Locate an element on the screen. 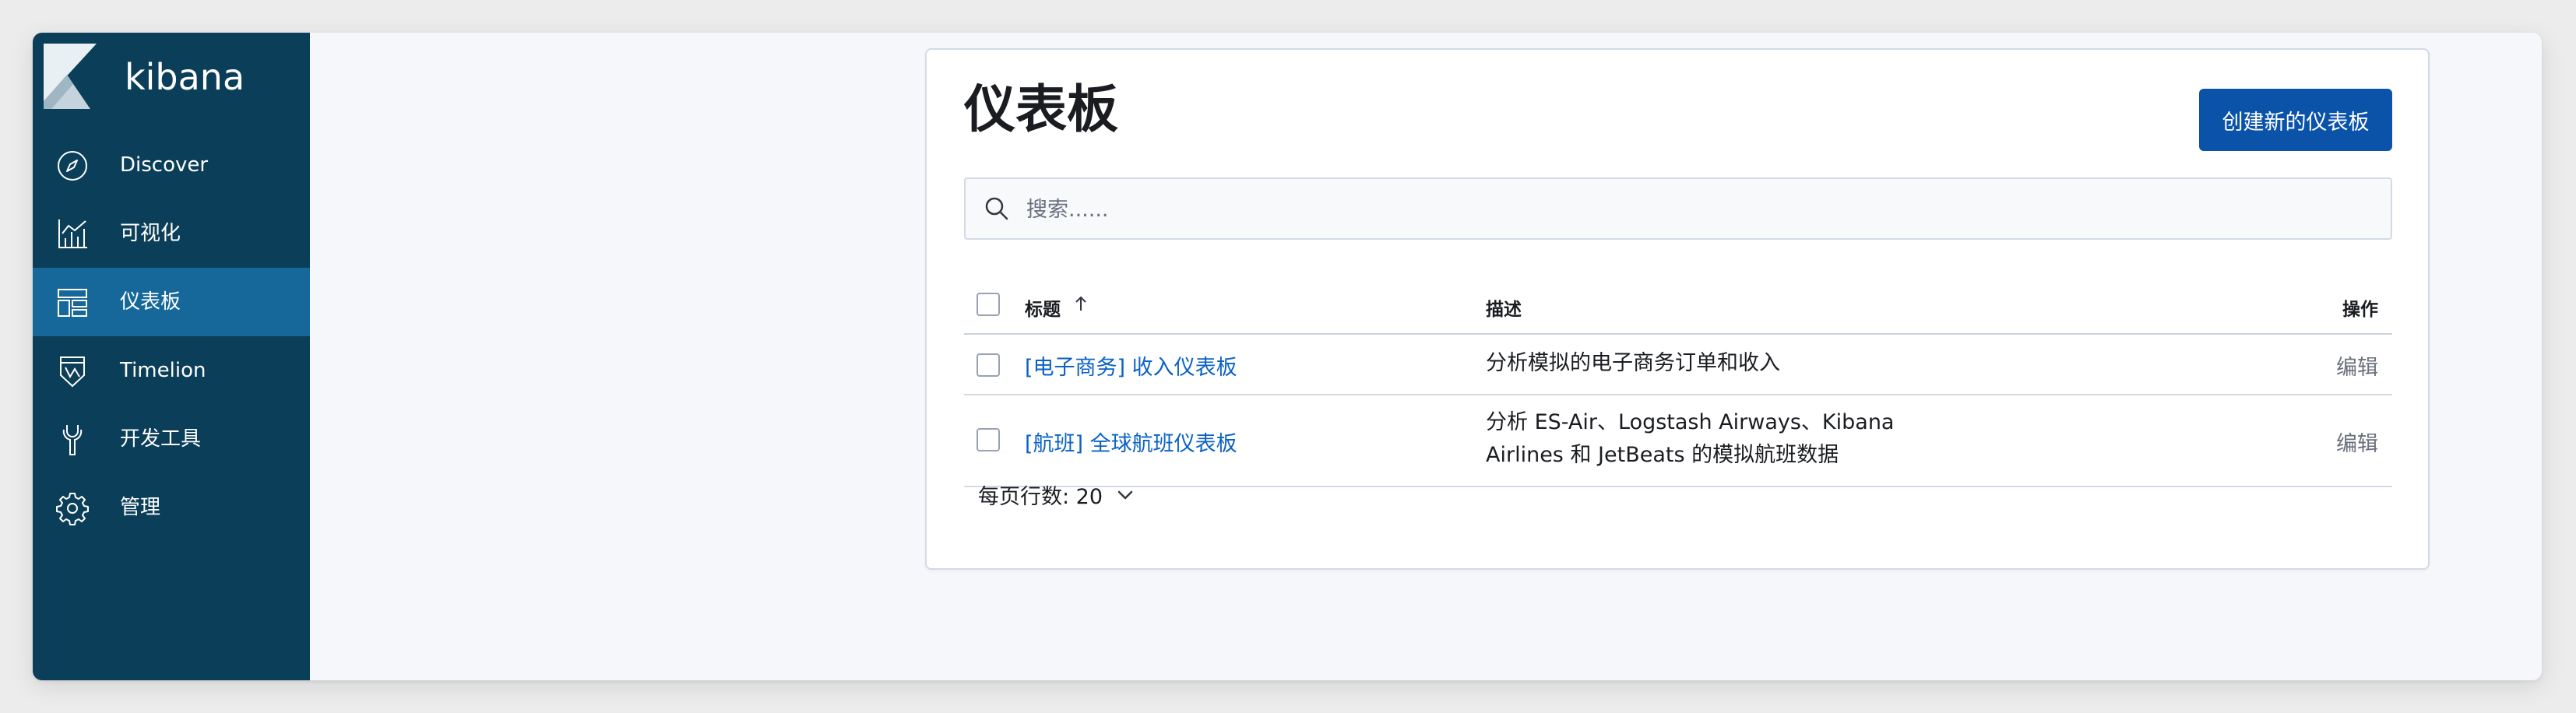 The height and width of the screenshot is (713, 2576). dashboard-title-link: [航班] 全球航班仪表板 is located at coordinates (1131, 442).